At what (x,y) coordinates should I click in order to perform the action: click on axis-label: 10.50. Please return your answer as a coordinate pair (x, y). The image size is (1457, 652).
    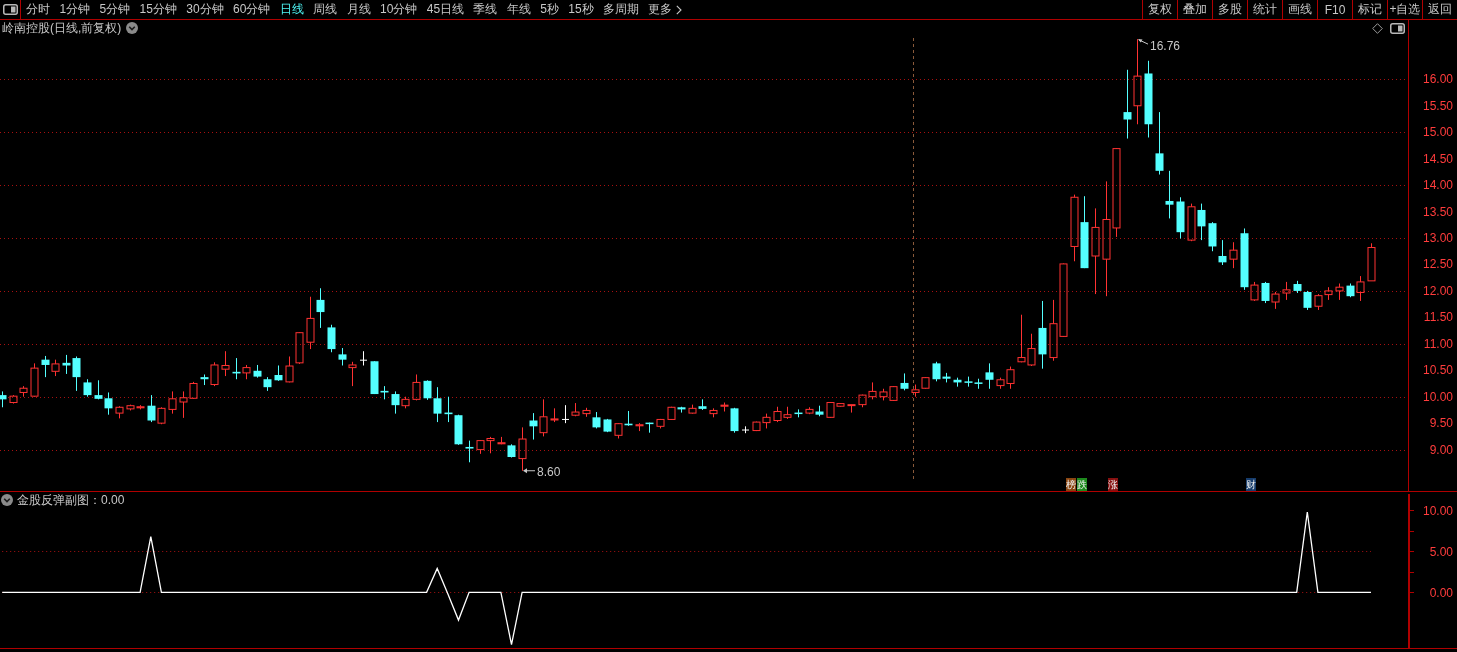
    Looking at the image, I should click on (1437, 370).